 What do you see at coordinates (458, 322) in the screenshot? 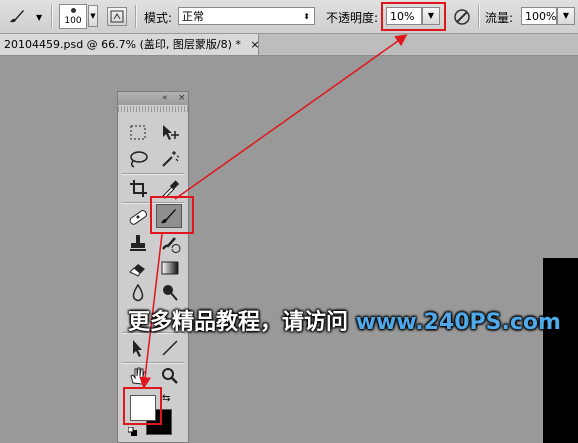
I see `watermark-url: www.240PS.com` at bounding box center [458, 322].